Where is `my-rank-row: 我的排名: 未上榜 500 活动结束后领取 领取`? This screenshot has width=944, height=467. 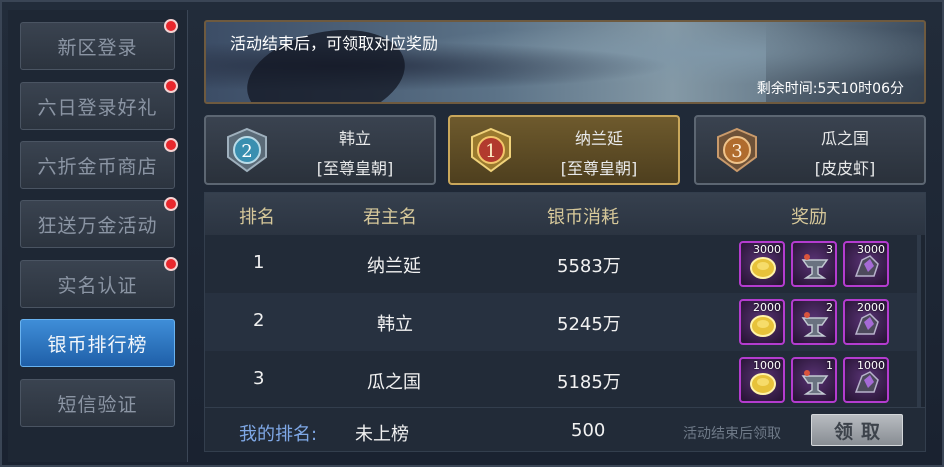
my-rank-row: 我的排名: 未上榜 500 活动结束后领取 领取 is located at coordinates (565, 429).